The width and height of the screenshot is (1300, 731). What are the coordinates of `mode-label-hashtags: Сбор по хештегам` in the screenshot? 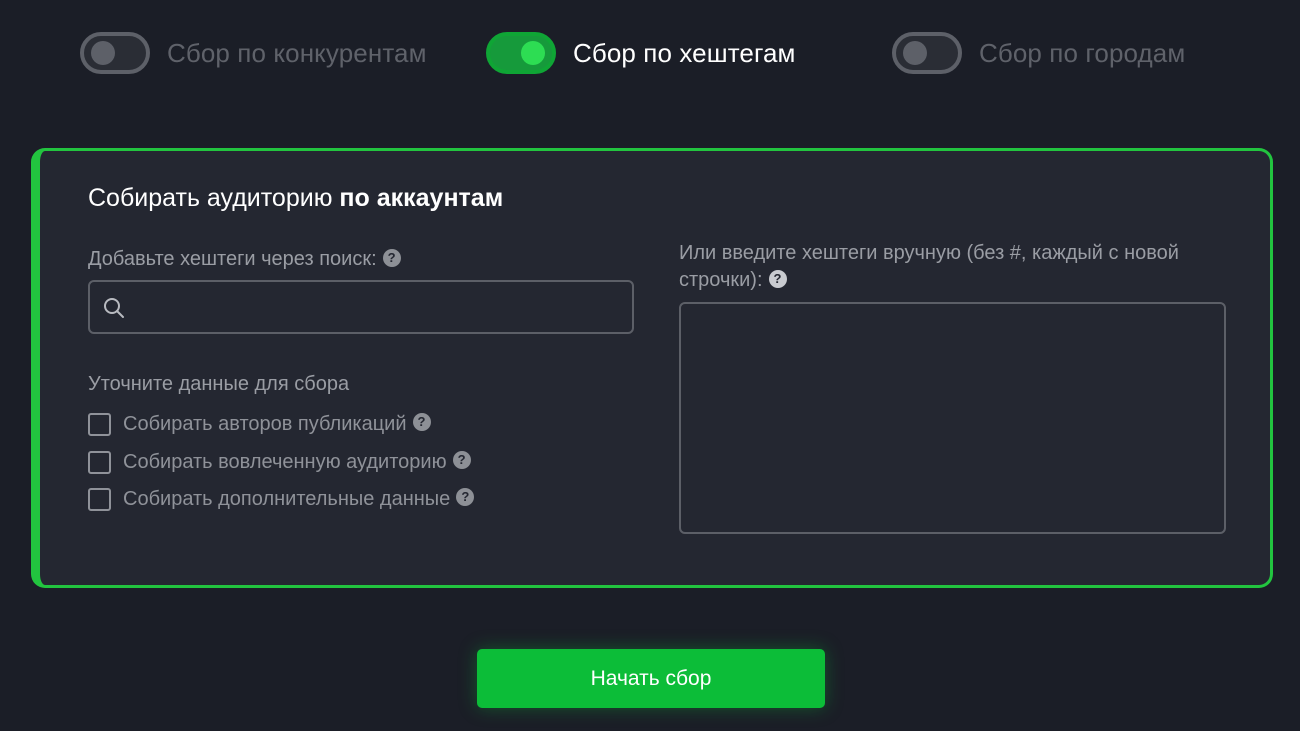 It's located at (684, 52).